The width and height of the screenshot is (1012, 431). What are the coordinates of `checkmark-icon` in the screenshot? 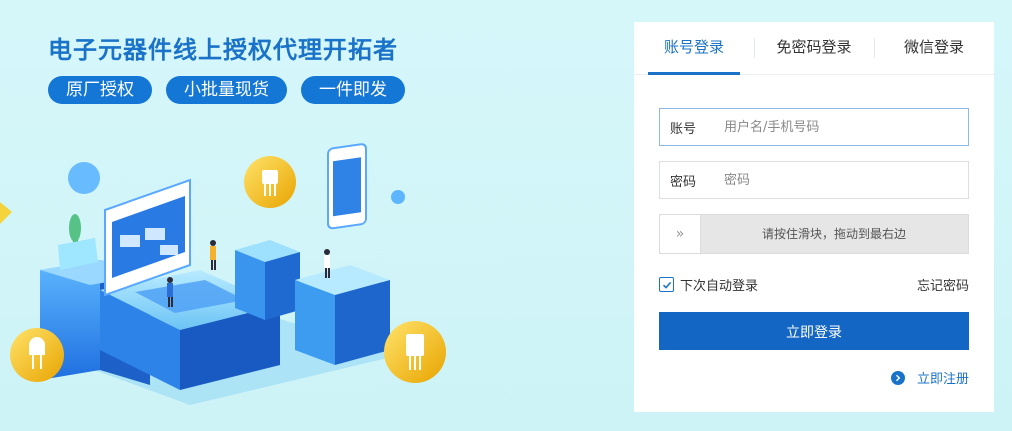 It's located at (666, 285).